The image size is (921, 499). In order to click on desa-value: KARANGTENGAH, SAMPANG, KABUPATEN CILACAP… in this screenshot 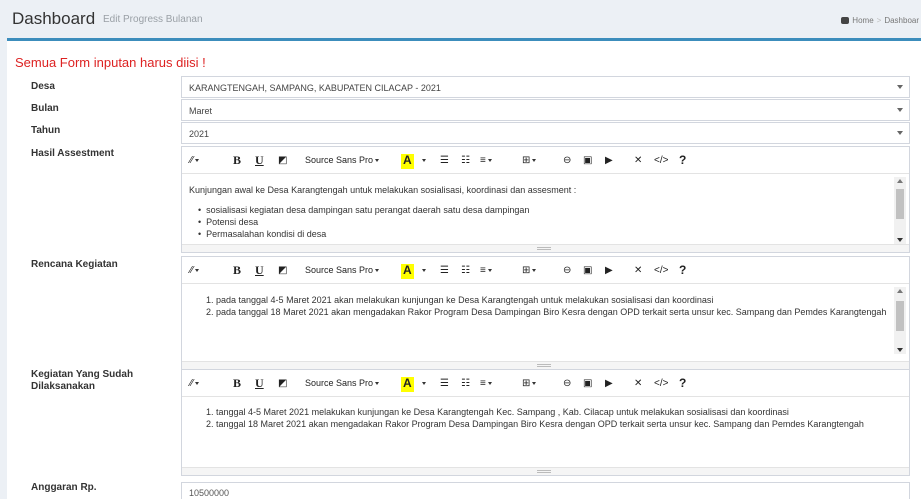, I will do `click(315, 88)`.